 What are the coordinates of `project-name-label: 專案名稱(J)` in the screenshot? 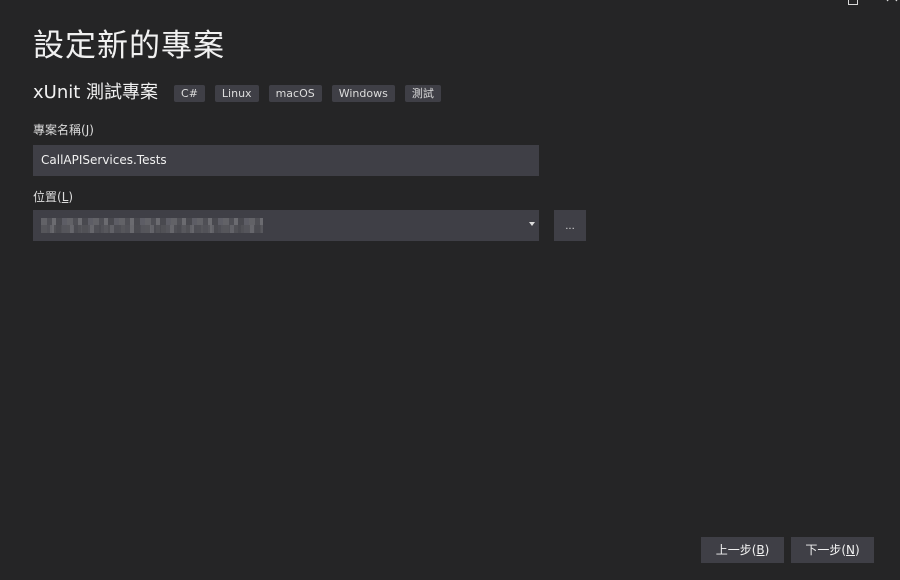 It's located at (63, 130).